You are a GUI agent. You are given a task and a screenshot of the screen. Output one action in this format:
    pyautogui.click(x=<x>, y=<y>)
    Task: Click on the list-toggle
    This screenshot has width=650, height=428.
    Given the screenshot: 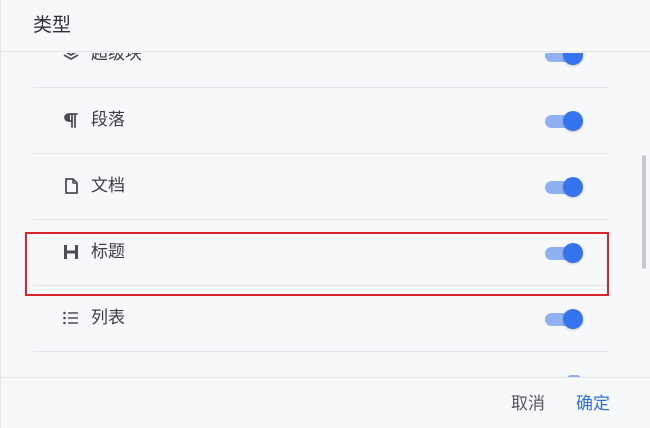 What is the action you would take?
    pyautogui.click(x=564, y=319)
    